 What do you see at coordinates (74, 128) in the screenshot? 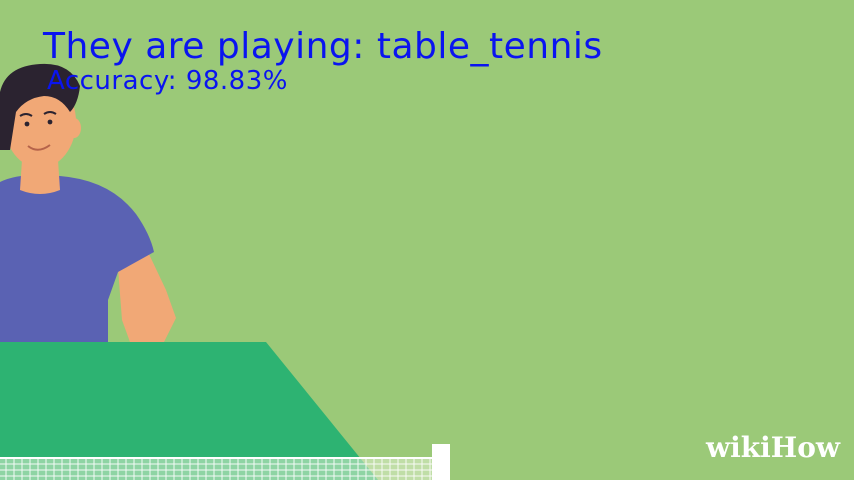
I see `player-ear` at bounding box center [74, 128].